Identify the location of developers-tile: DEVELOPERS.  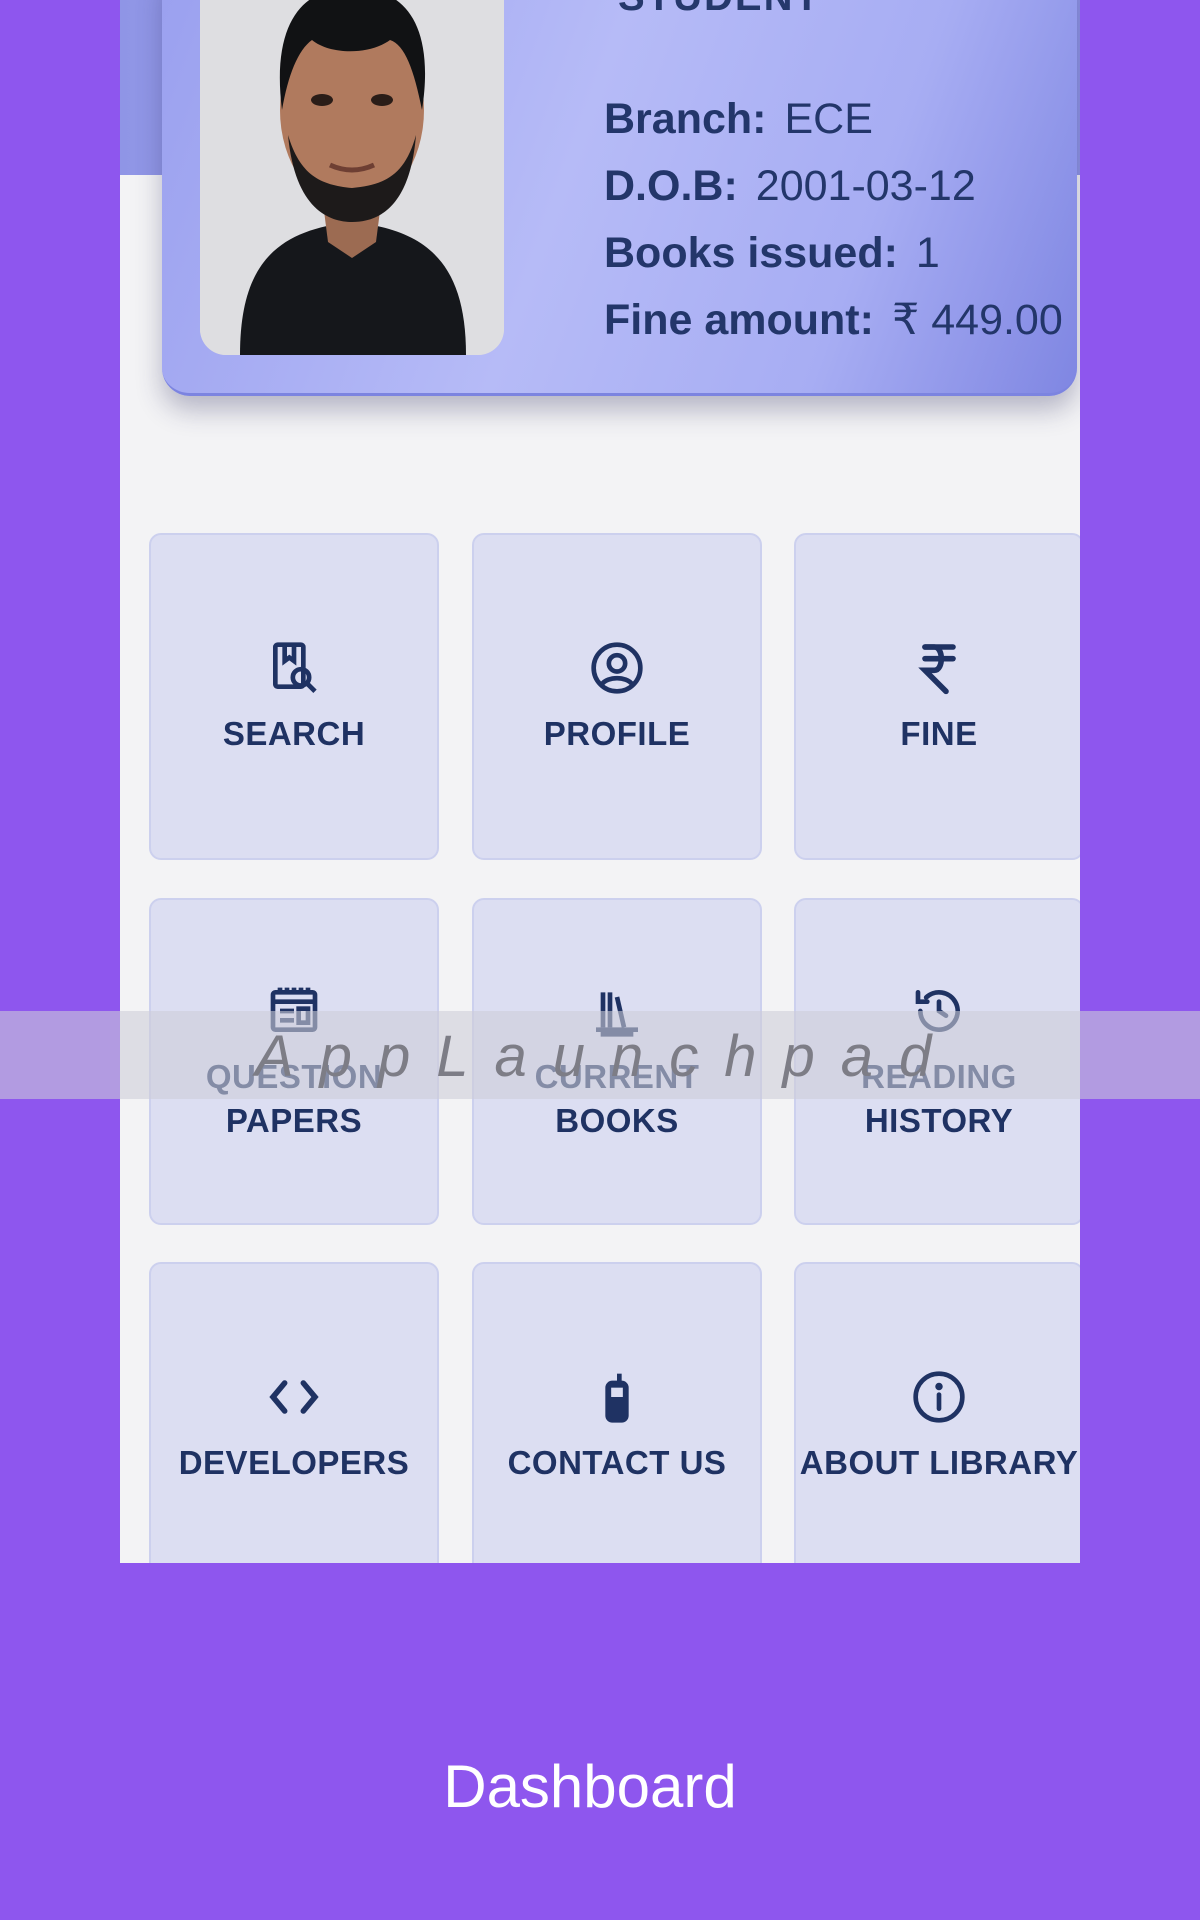
(294, 1412).